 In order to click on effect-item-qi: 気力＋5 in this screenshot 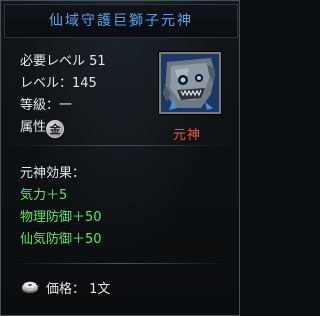, I will do `click(44, 195)`.